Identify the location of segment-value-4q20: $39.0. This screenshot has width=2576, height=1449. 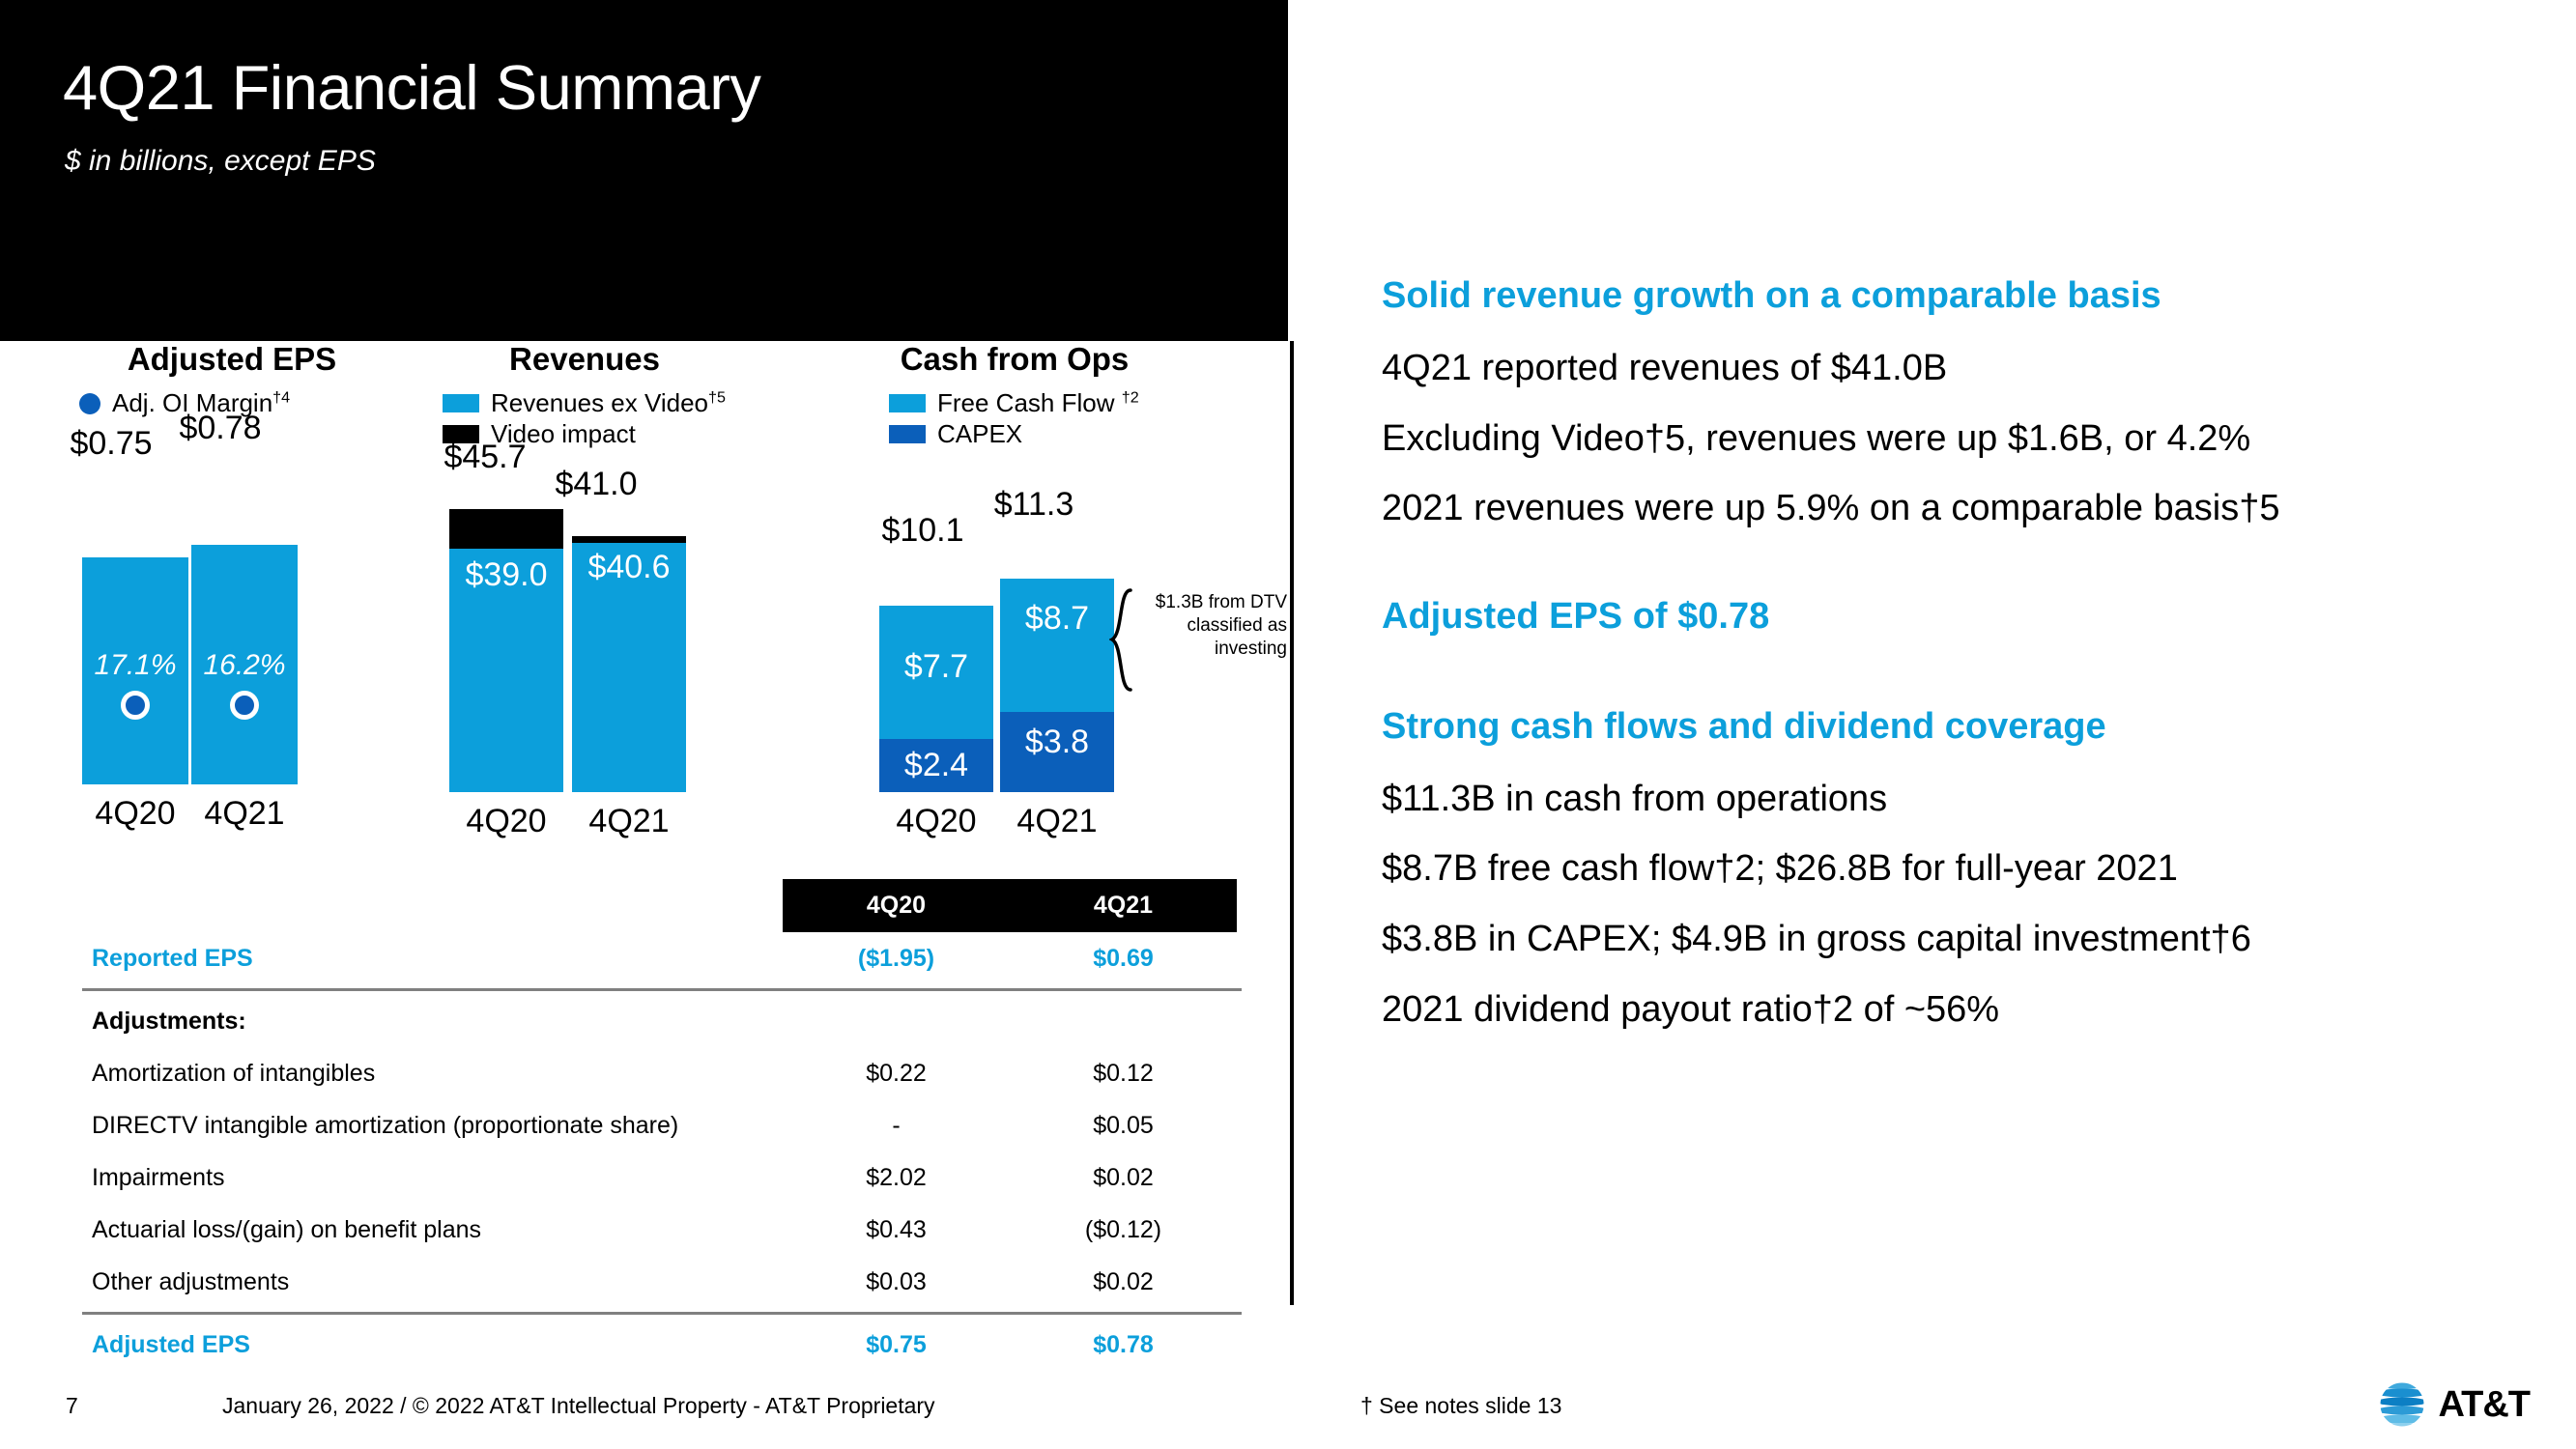
(507, 574).